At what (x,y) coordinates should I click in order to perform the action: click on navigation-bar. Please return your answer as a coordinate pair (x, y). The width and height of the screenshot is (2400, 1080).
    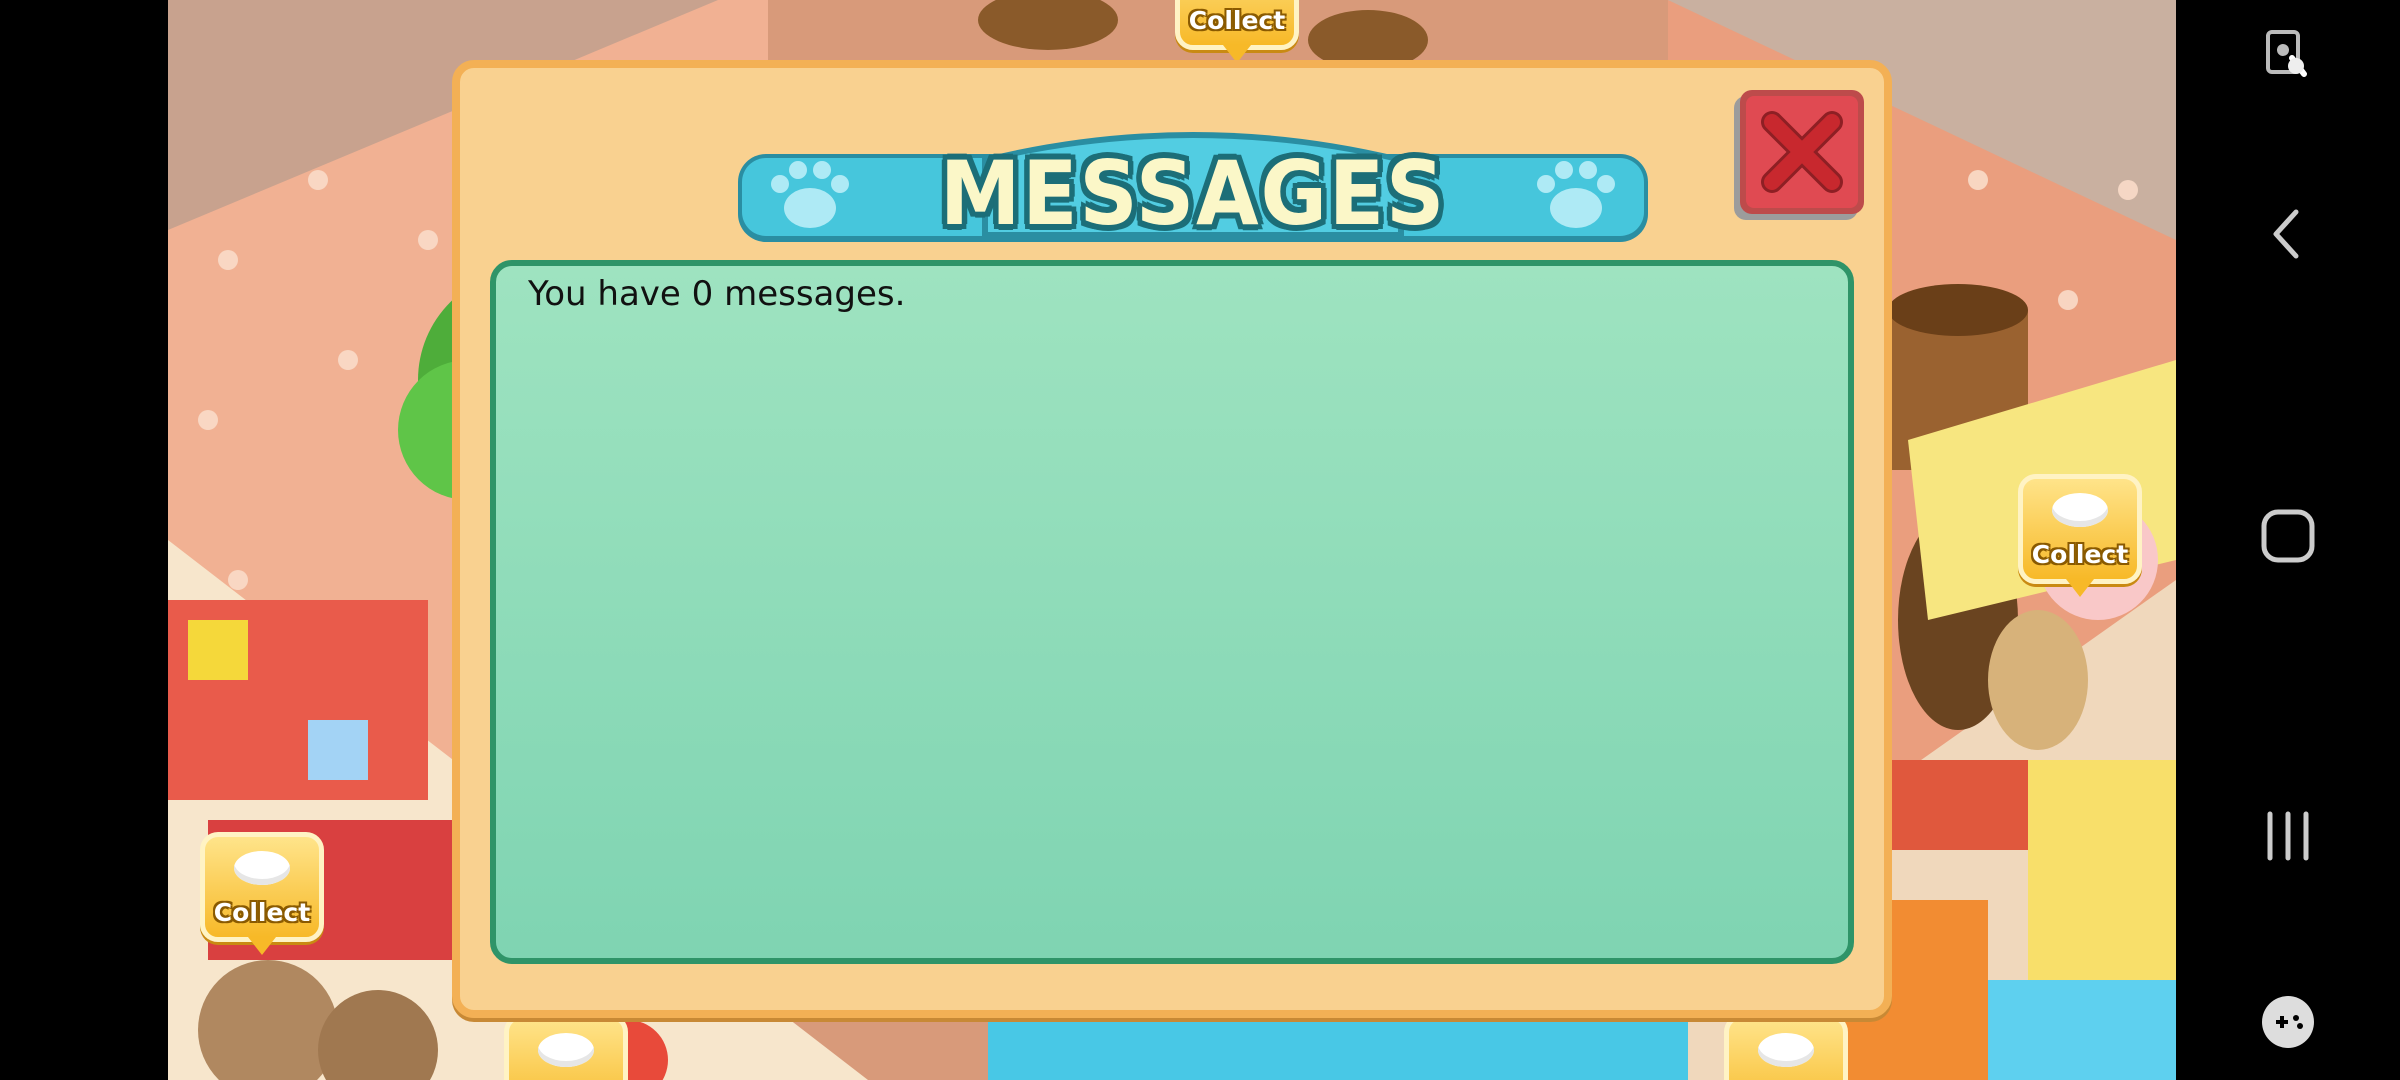
    Looking at the image, I should click on (2288, 540).